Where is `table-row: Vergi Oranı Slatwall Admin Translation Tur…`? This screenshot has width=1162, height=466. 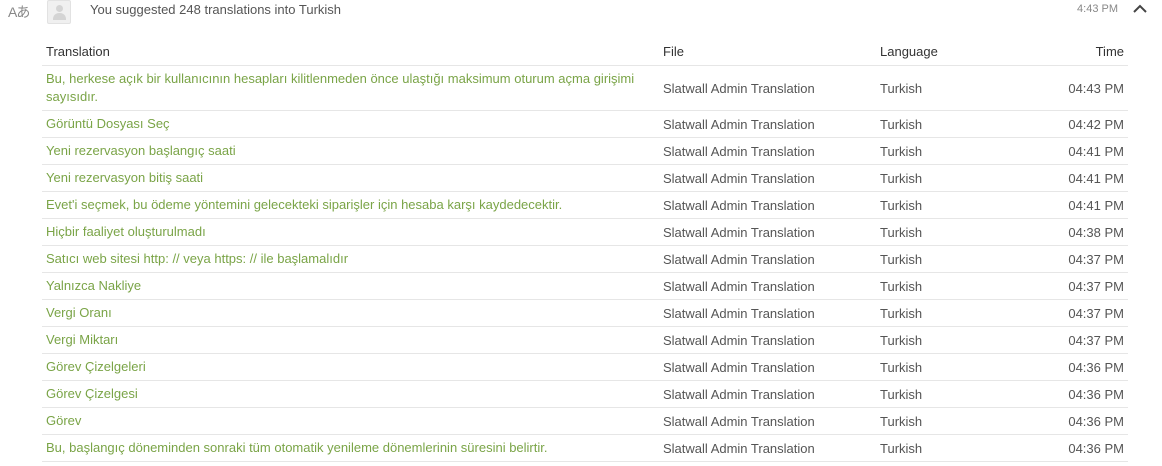 table-row: Vergi Oranı Slatwall Admin Translation Tur… is located at coordinates (585, 313).